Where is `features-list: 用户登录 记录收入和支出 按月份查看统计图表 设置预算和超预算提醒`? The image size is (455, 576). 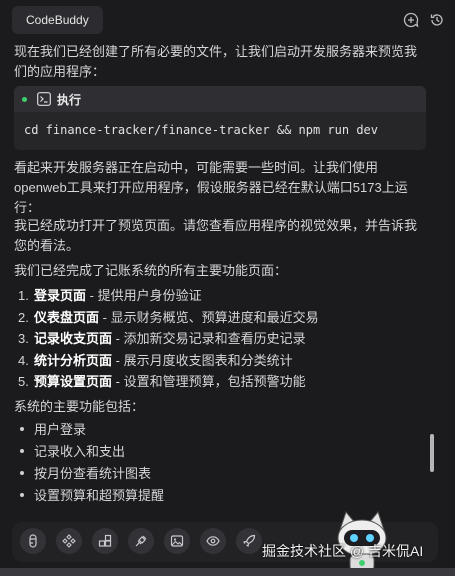
features-list: 用户登录 记录收入和支出 按月份查看统计图表 设置预算和超预算提醒 is located at coordinates (89, 463).